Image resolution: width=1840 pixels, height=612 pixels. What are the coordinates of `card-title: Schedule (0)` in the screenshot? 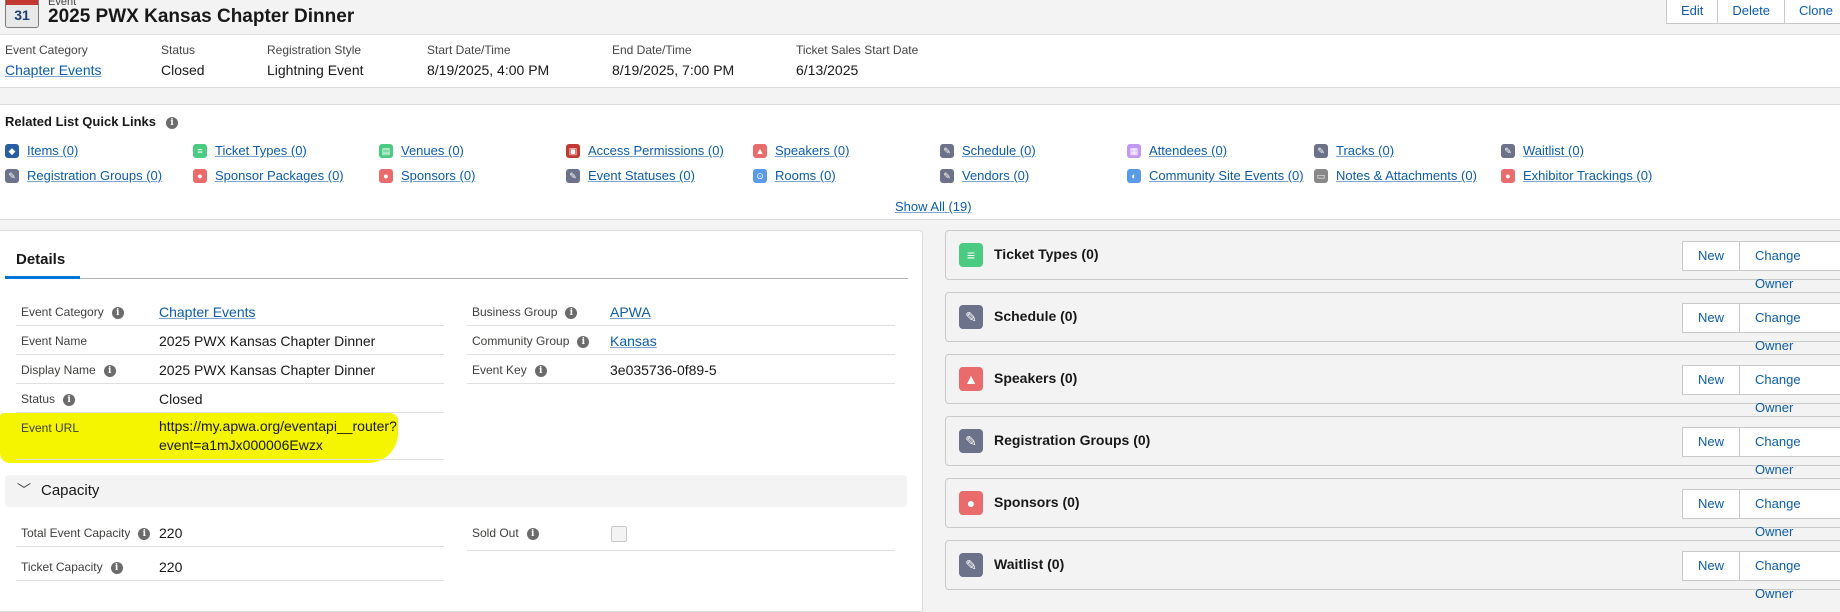 It's located at (1035, 316).